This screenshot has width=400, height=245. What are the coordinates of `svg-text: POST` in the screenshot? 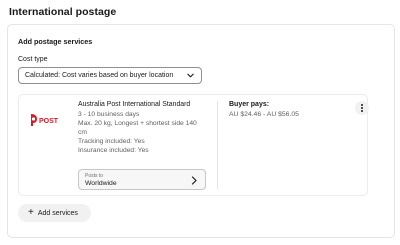 It's located at (49, 121).